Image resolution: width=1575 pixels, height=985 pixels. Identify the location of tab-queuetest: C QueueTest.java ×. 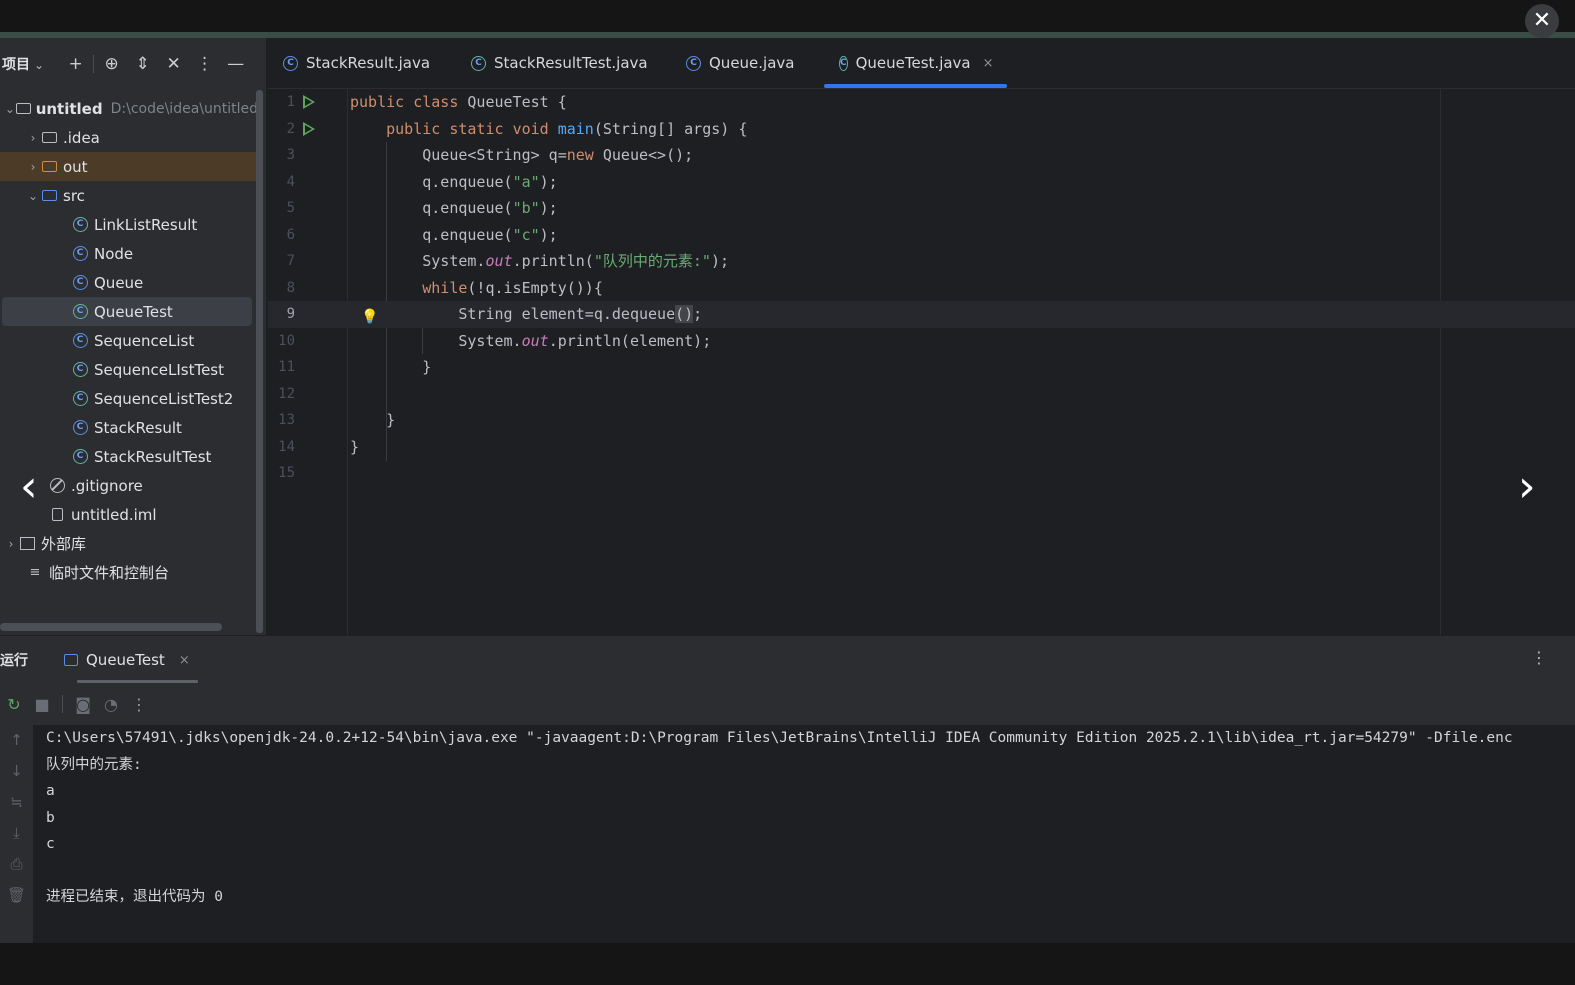
(915, 63).